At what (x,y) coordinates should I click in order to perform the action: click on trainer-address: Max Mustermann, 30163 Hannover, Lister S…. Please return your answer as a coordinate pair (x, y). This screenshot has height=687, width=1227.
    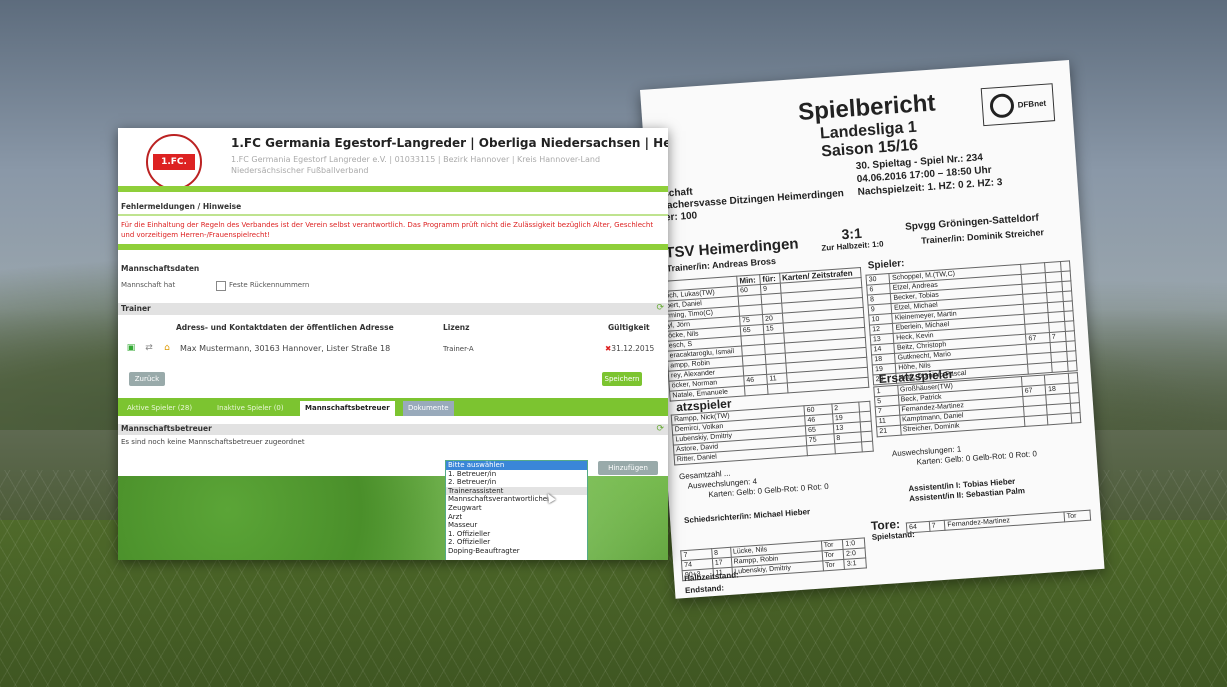
    Looking at the image, I should click on (285, 348).